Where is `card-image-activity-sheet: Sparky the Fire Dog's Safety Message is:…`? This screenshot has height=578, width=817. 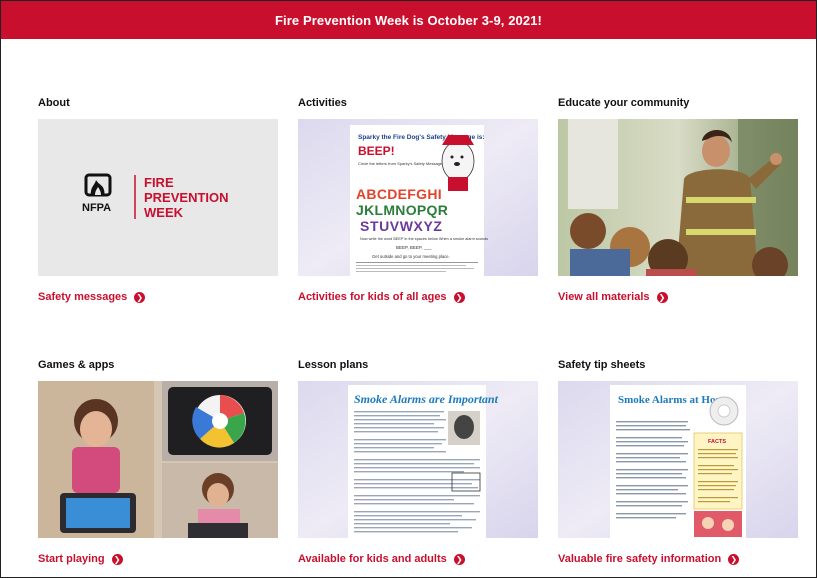
card-image-activity-sheet: Sparky the Fire Dog's Safety Message is:… is located at coordinates (418, 197).